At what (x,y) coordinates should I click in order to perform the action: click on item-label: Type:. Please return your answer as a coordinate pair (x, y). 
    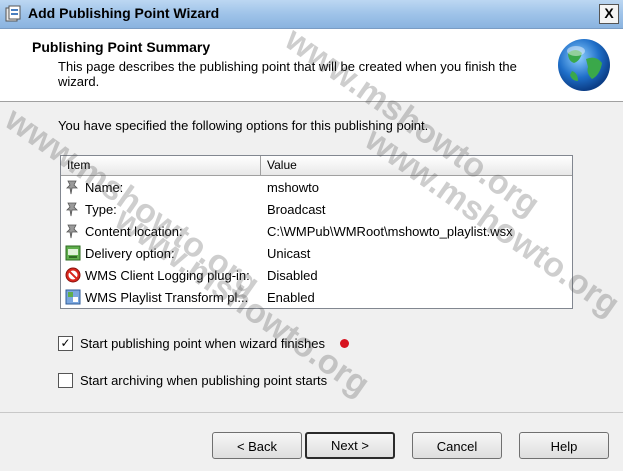
    Looking at the image, I should click on (101, 209).